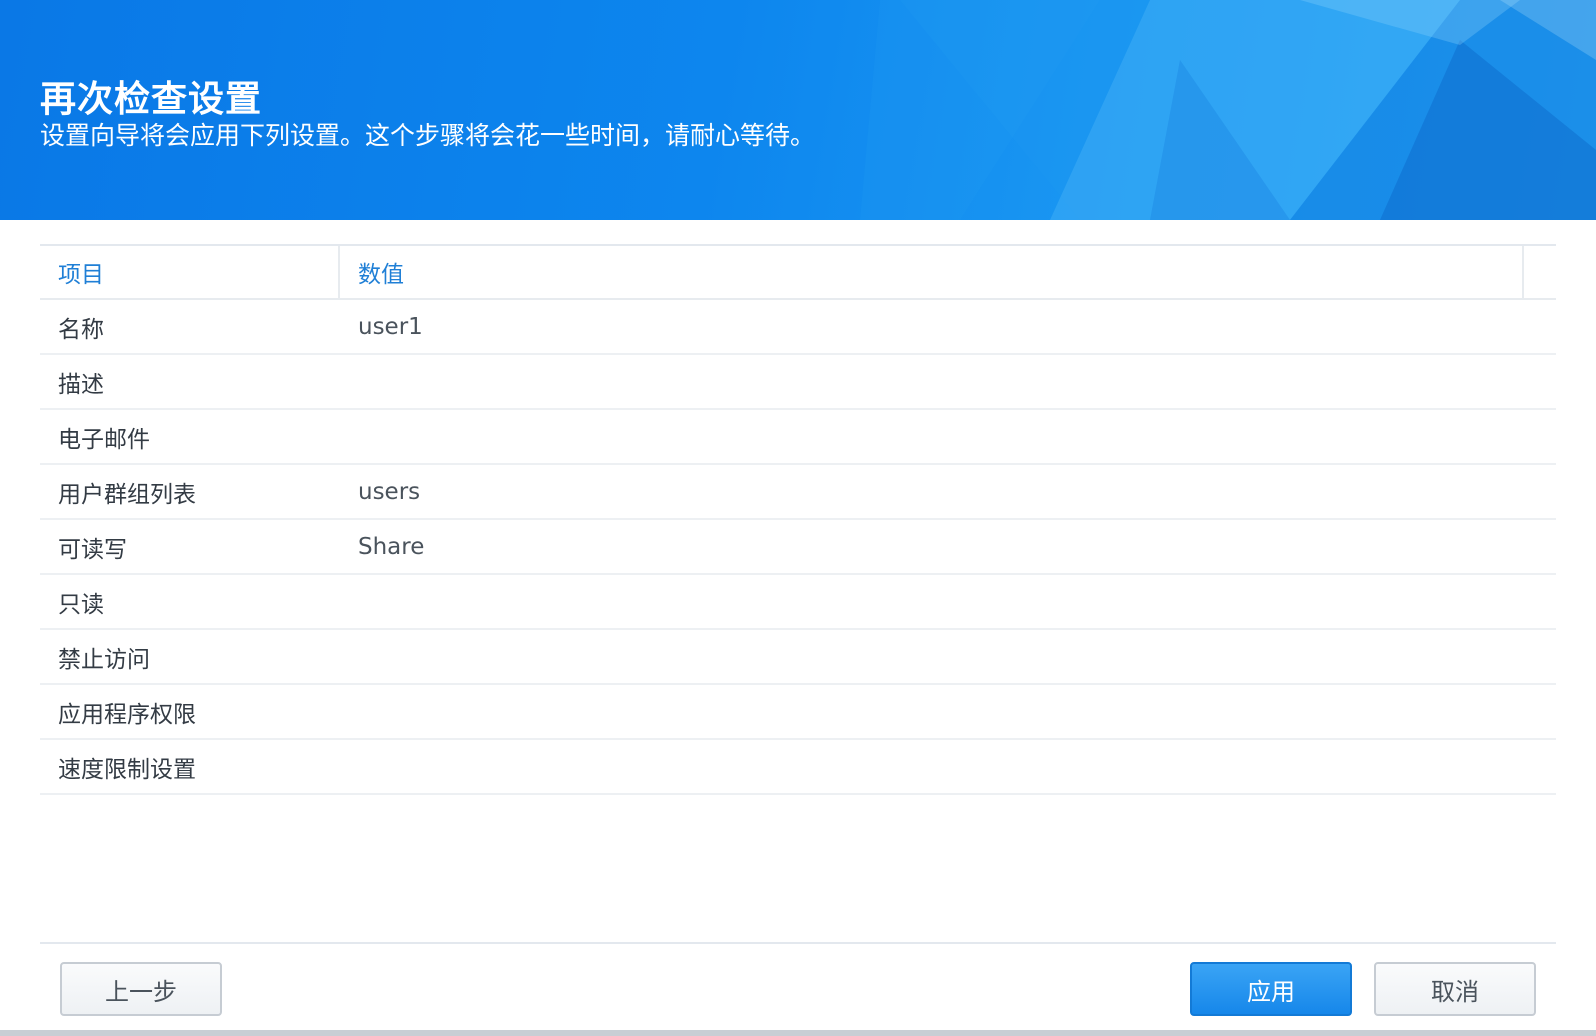 This screenshot has height=1036, width=1596. Describe the element at coordinates (798, 327) in the screenshot. I see `table-row: 名称 user1` at that location.